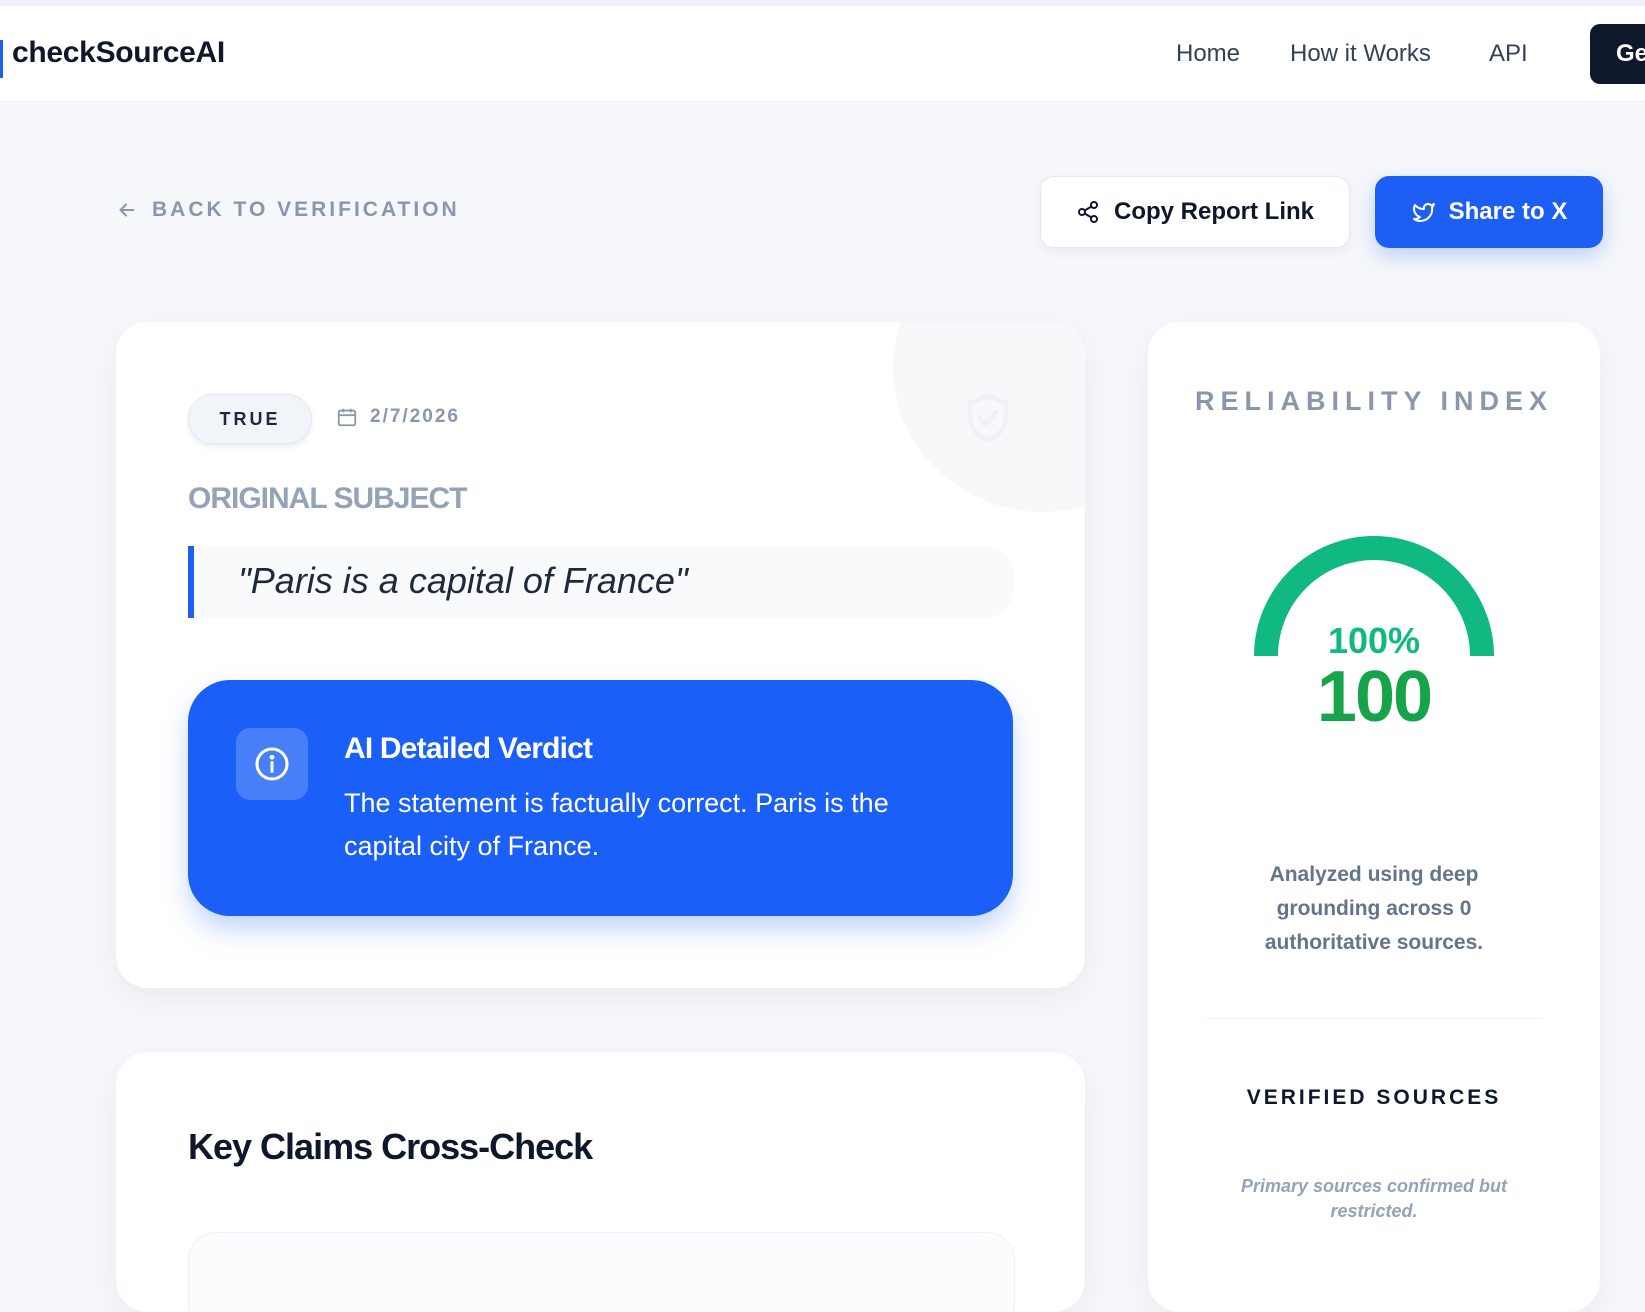 The height and width of the screenshot is (1312, 1645). I want to click on verdict-icon-box, so click(272, 764).